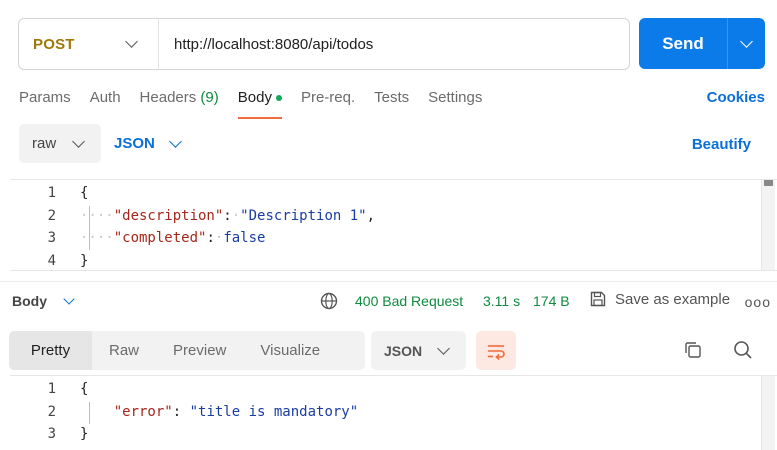 This screenshot has height=450, width=777. Describe the element at coordinates (236, 411) in the screenshot. I see `code-text: "error": "title is mandatory"` at that location.